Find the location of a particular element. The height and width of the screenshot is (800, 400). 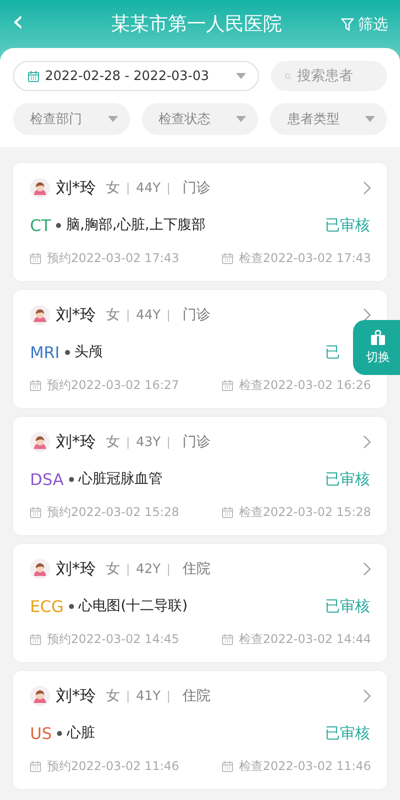

patient-age: 43Y is located at coordinates (148, 442).